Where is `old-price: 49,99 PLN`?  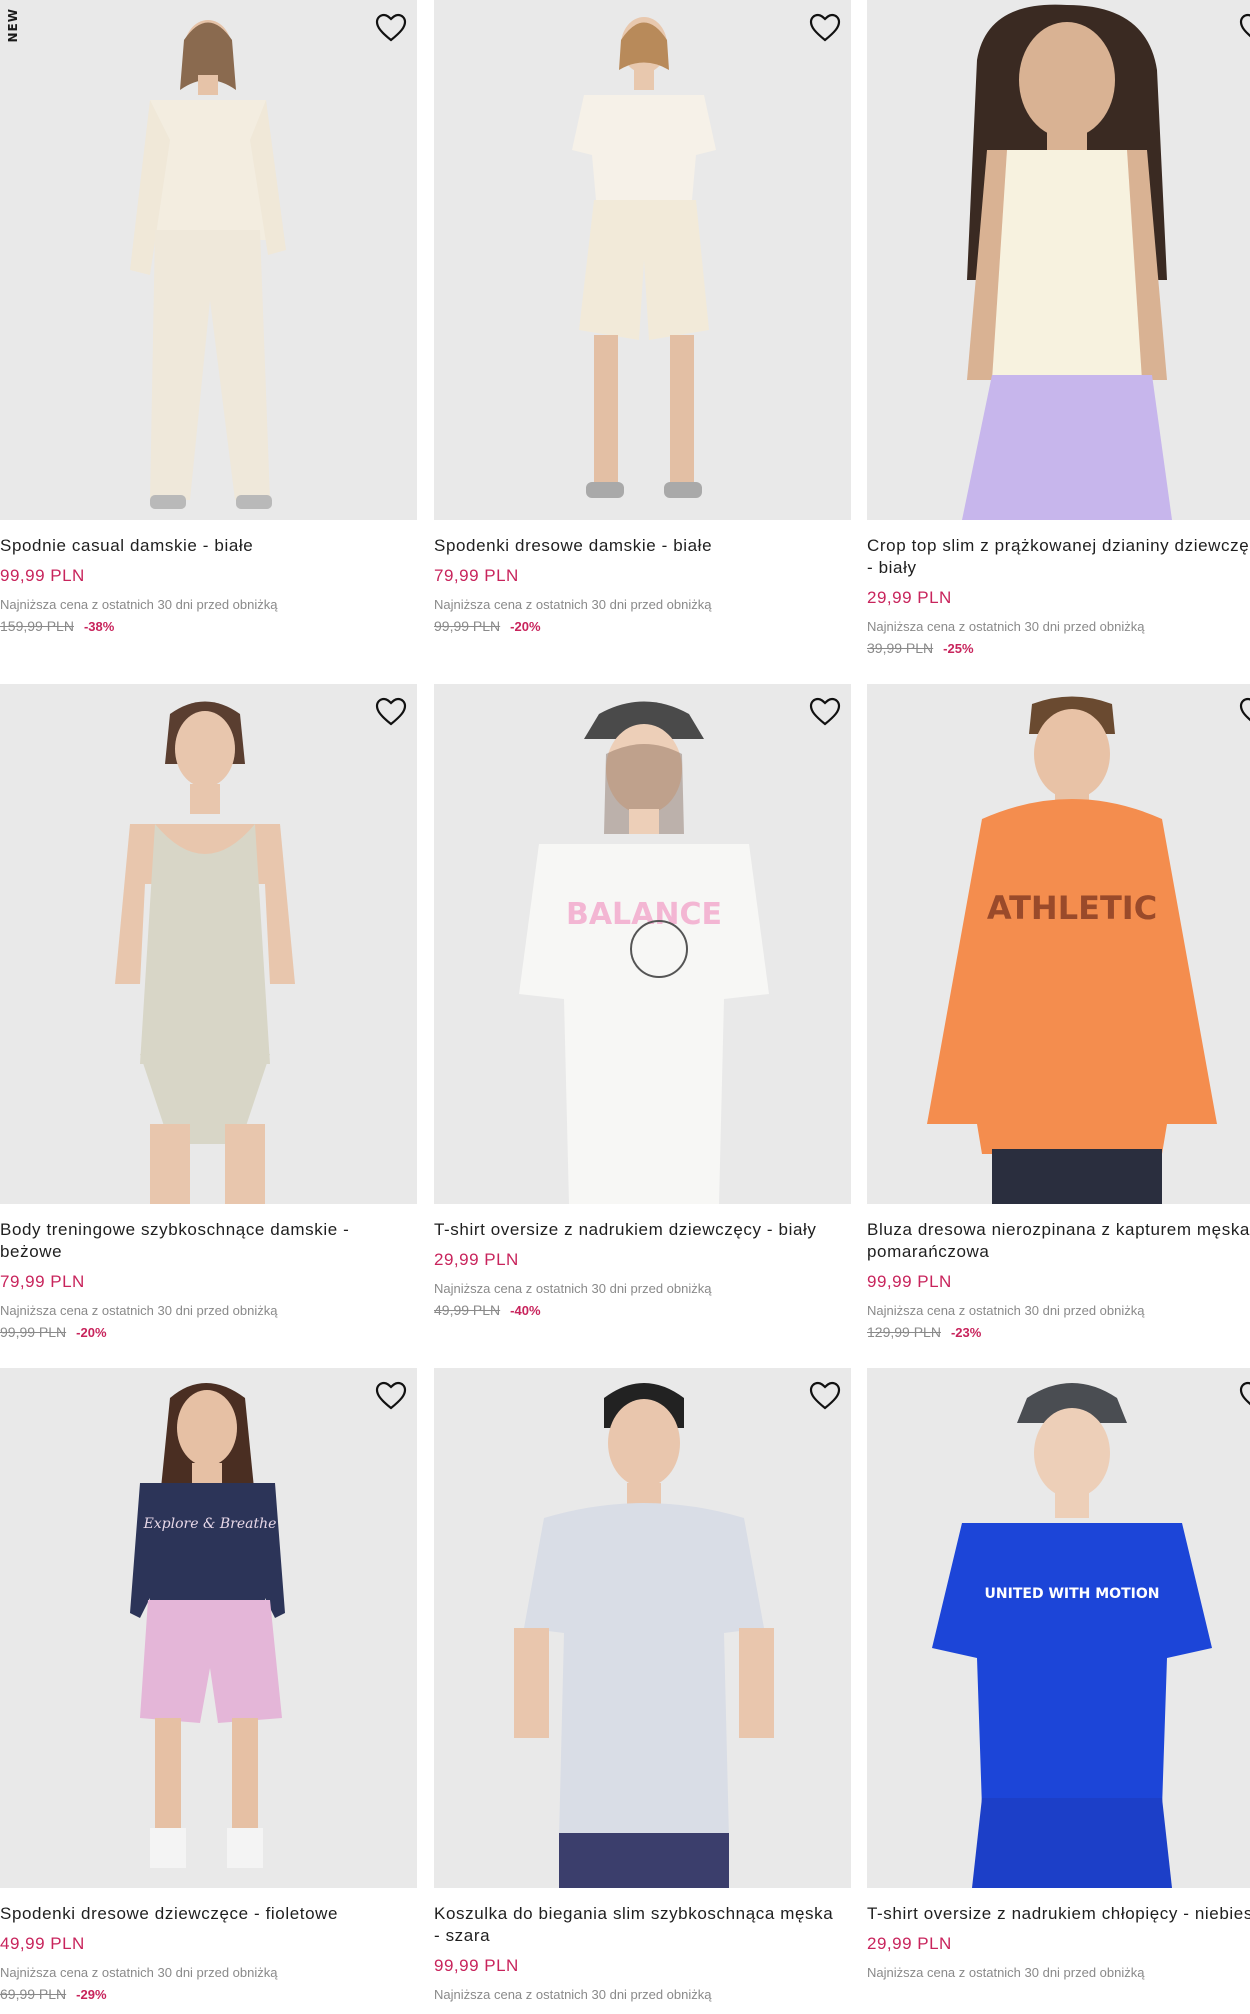 old-price: 49,99 PLN is located at coordinates (467, 1310).